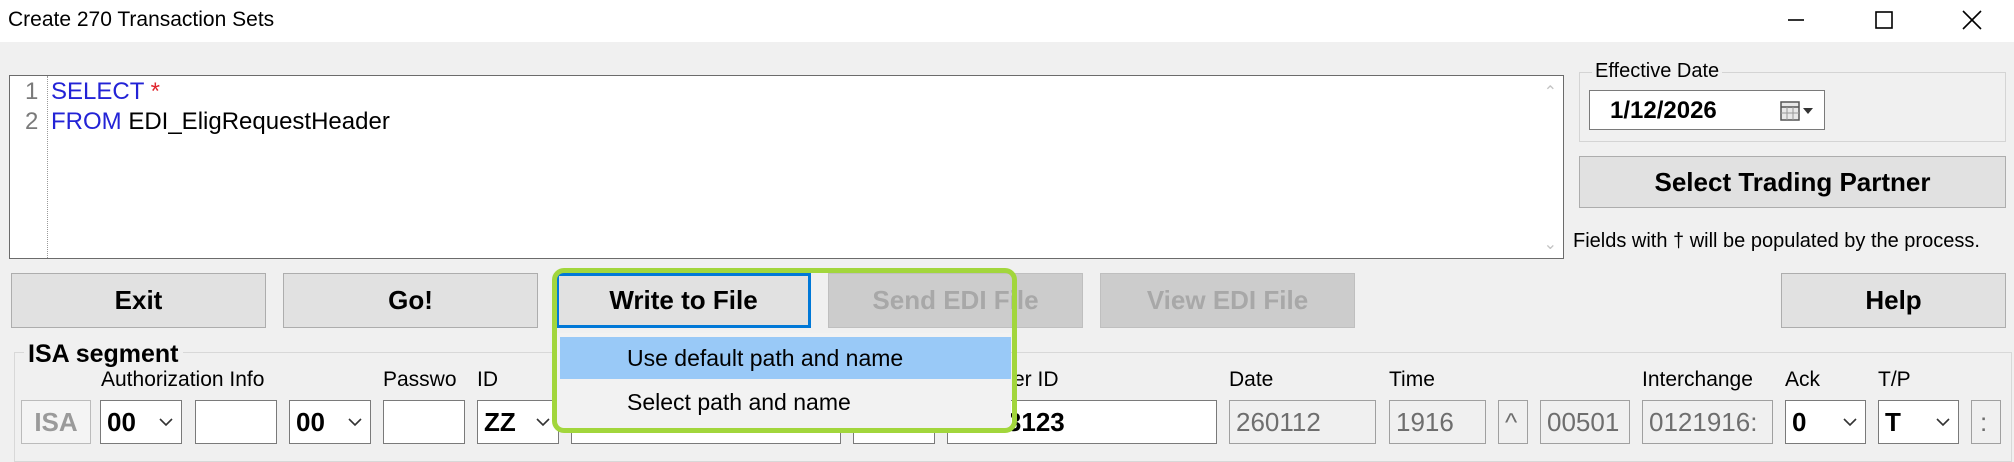  I want to click on minimize-button, so click(1796, 20).